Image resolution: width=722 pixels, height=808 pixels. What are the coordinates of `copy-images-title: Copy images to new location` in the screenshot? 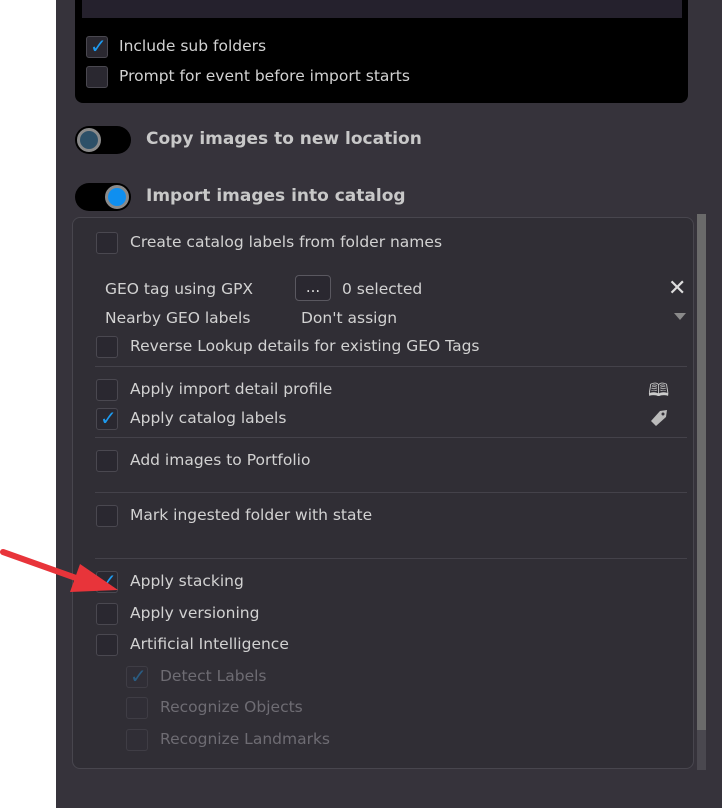 It's located at (284, 139).